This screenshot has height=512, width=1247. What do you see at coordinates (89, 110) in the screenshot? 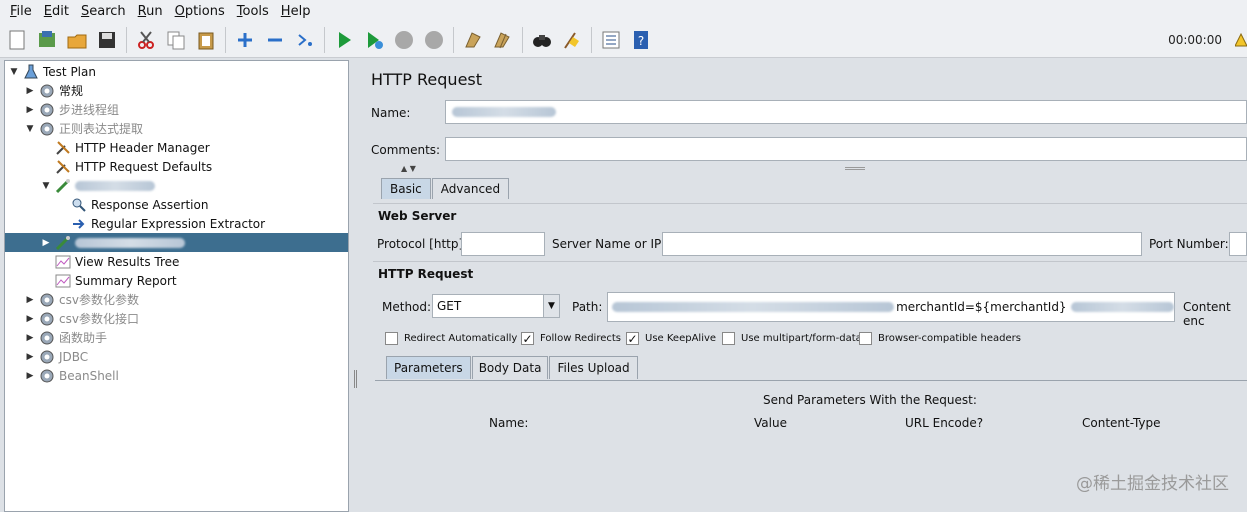
I see `tree-node-label: 步进线程组` at bounding box center [89, 110].